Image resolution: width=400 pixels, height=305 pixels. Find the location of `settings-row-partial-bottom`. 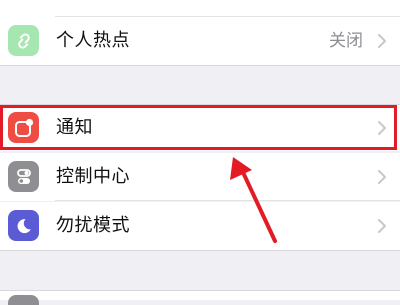

settings-row-partial-bottom is located at coordinates (200, 298).